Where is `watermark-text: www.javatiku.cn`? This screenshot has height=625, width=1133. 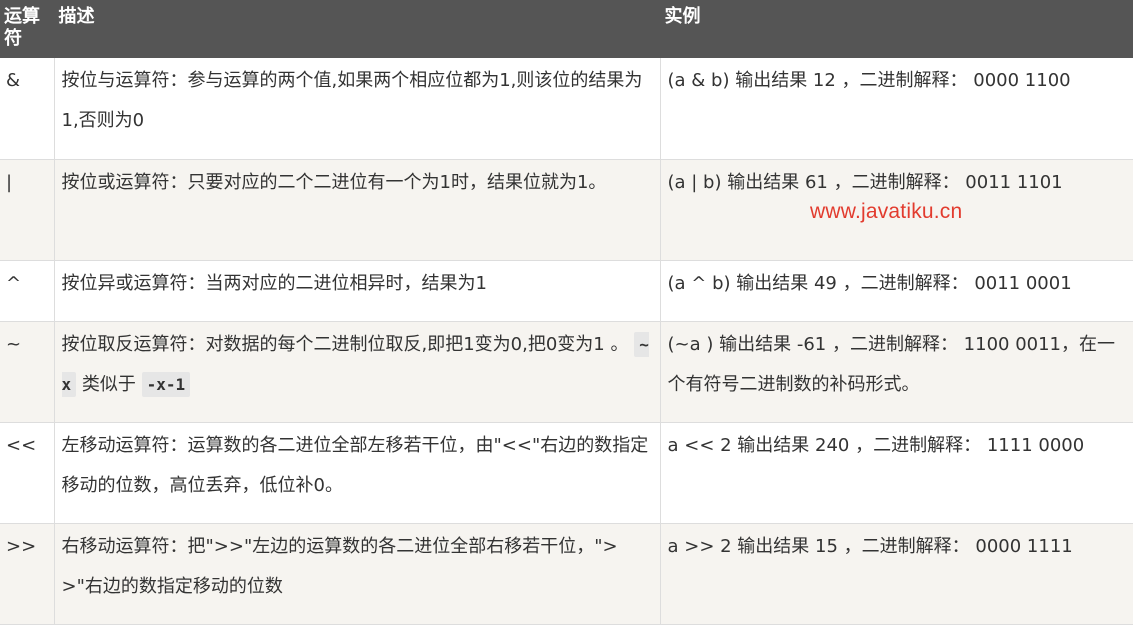
watermark-text: www.javatiku.cn is located at coordinates (886, 211).